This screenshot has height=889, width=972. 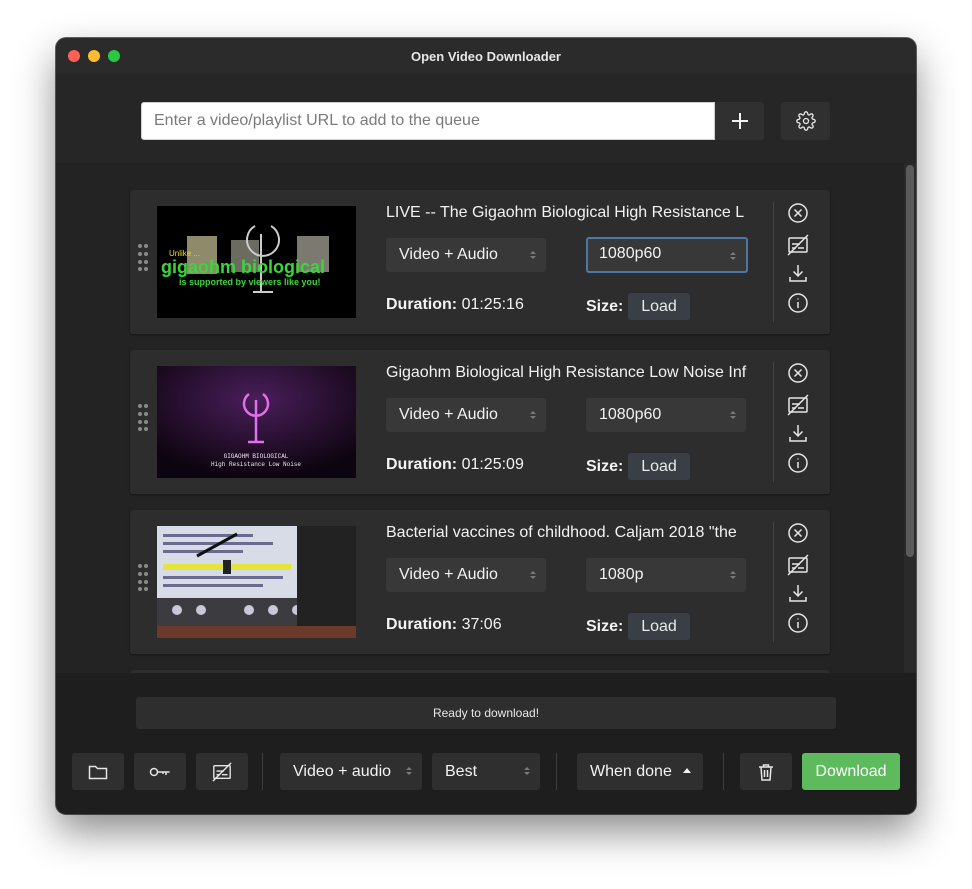 I want to click on scrollbar-thumb, so click(x=910, y=361).